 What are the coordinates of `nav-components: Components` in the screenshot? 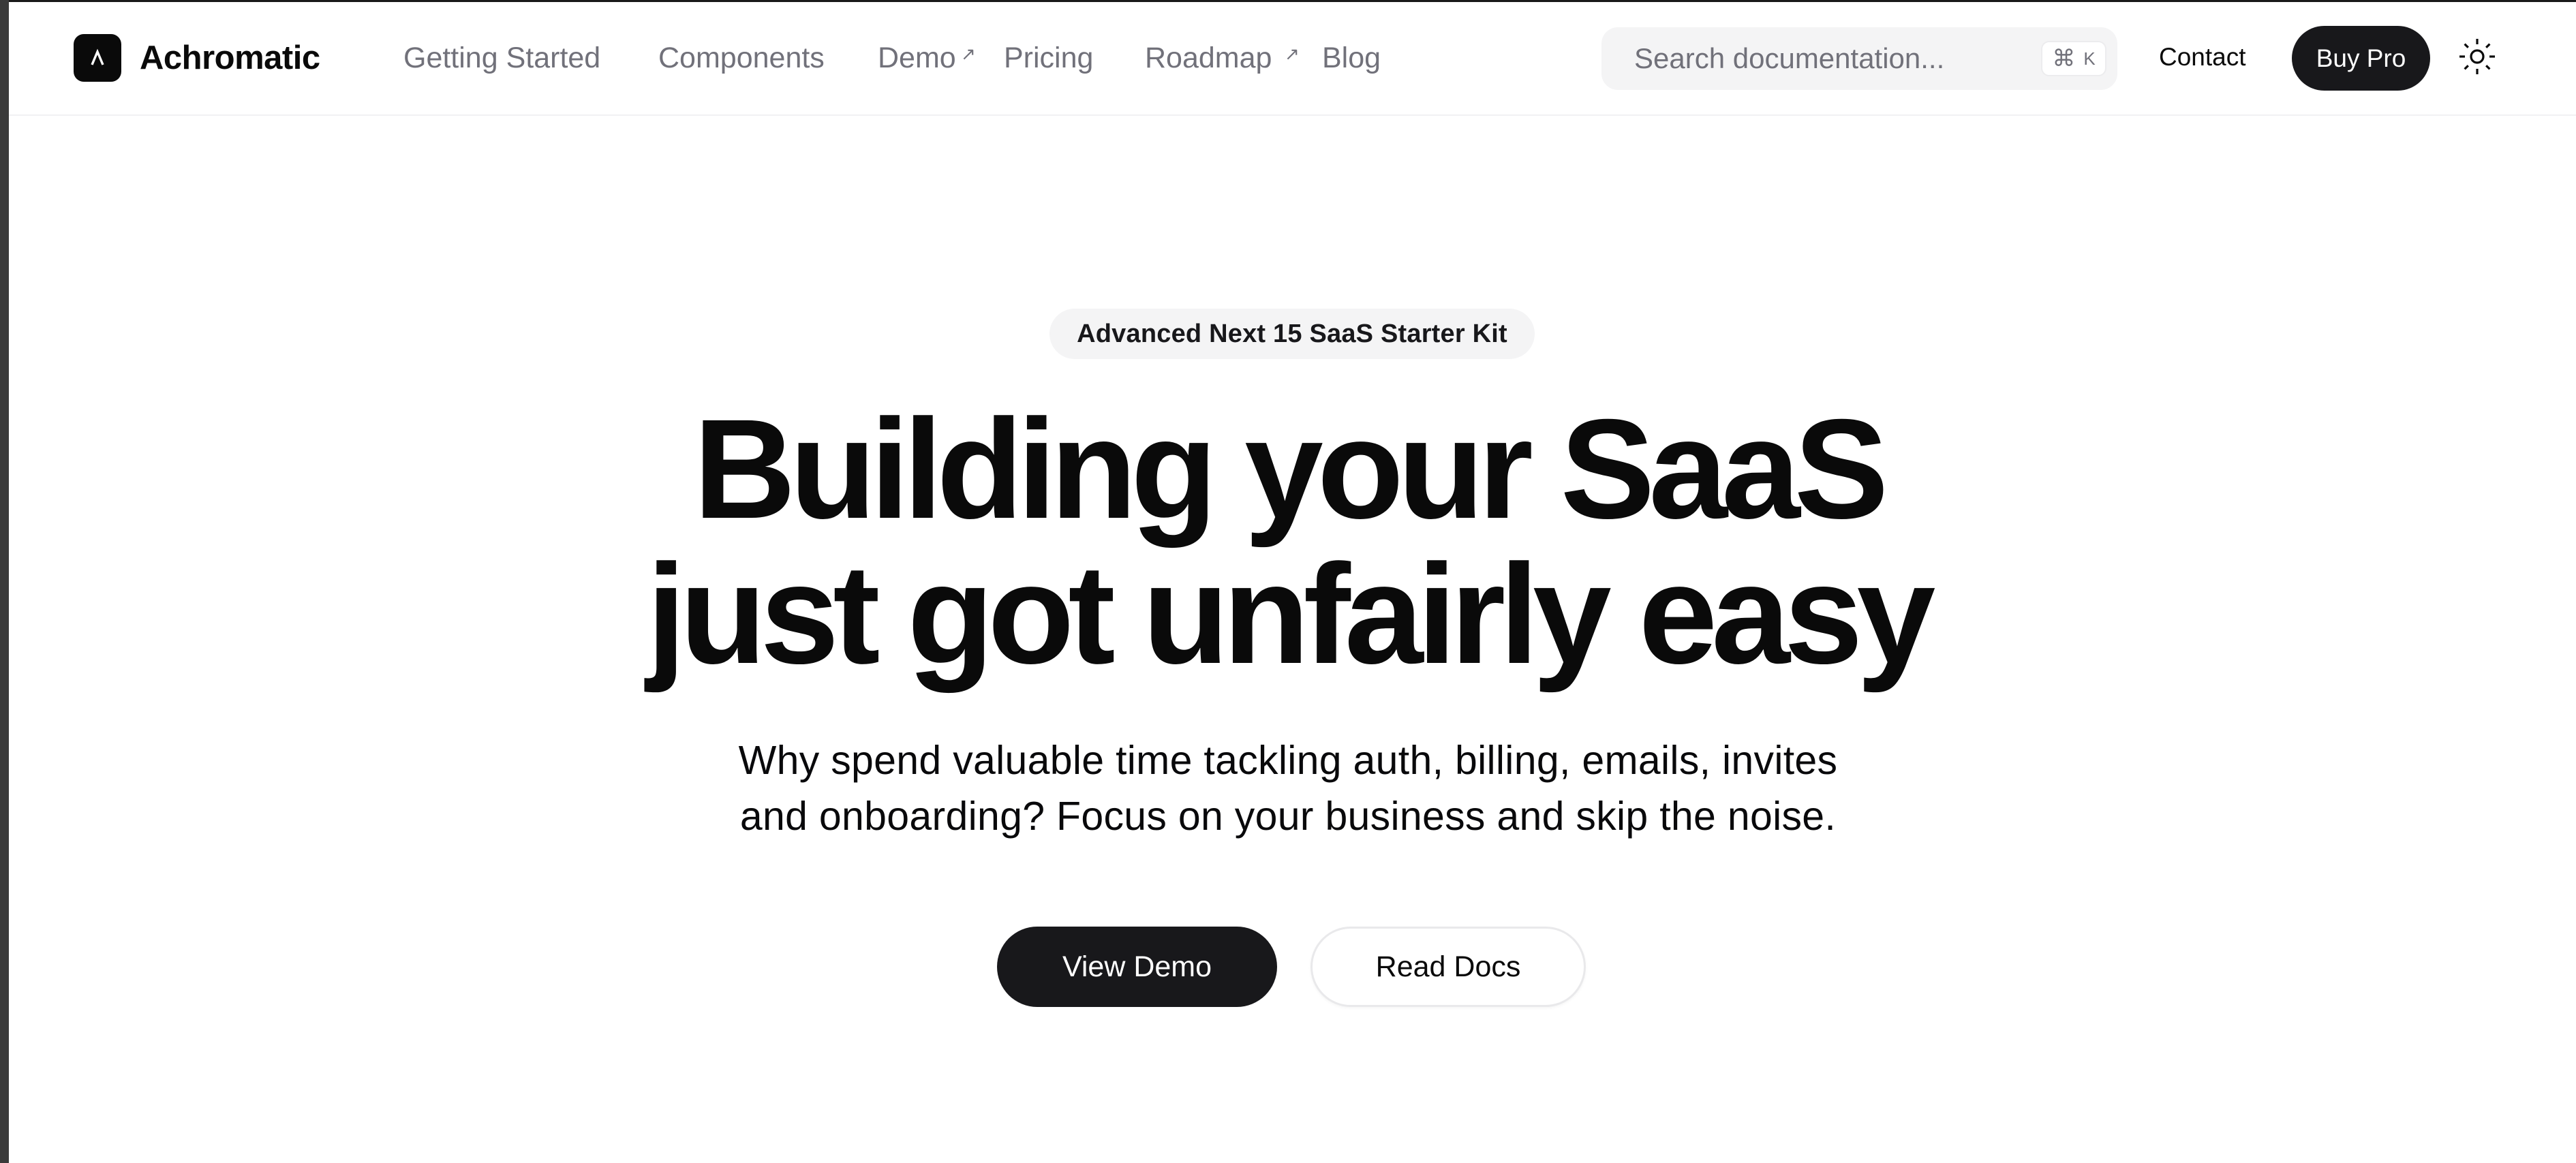 It's located at (741, 57).